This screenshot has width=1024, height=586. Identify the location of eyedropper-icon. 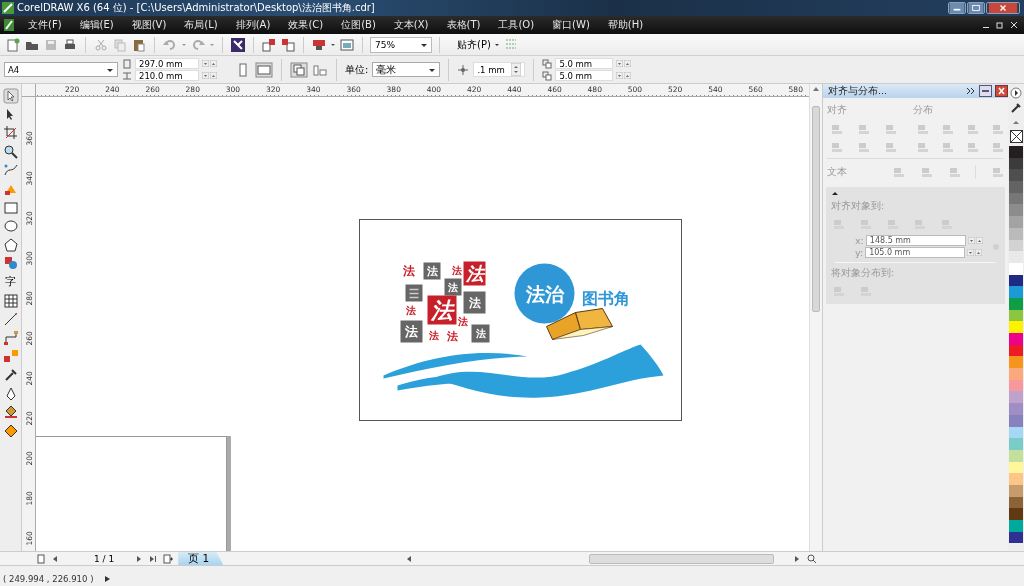
(1016, 108).